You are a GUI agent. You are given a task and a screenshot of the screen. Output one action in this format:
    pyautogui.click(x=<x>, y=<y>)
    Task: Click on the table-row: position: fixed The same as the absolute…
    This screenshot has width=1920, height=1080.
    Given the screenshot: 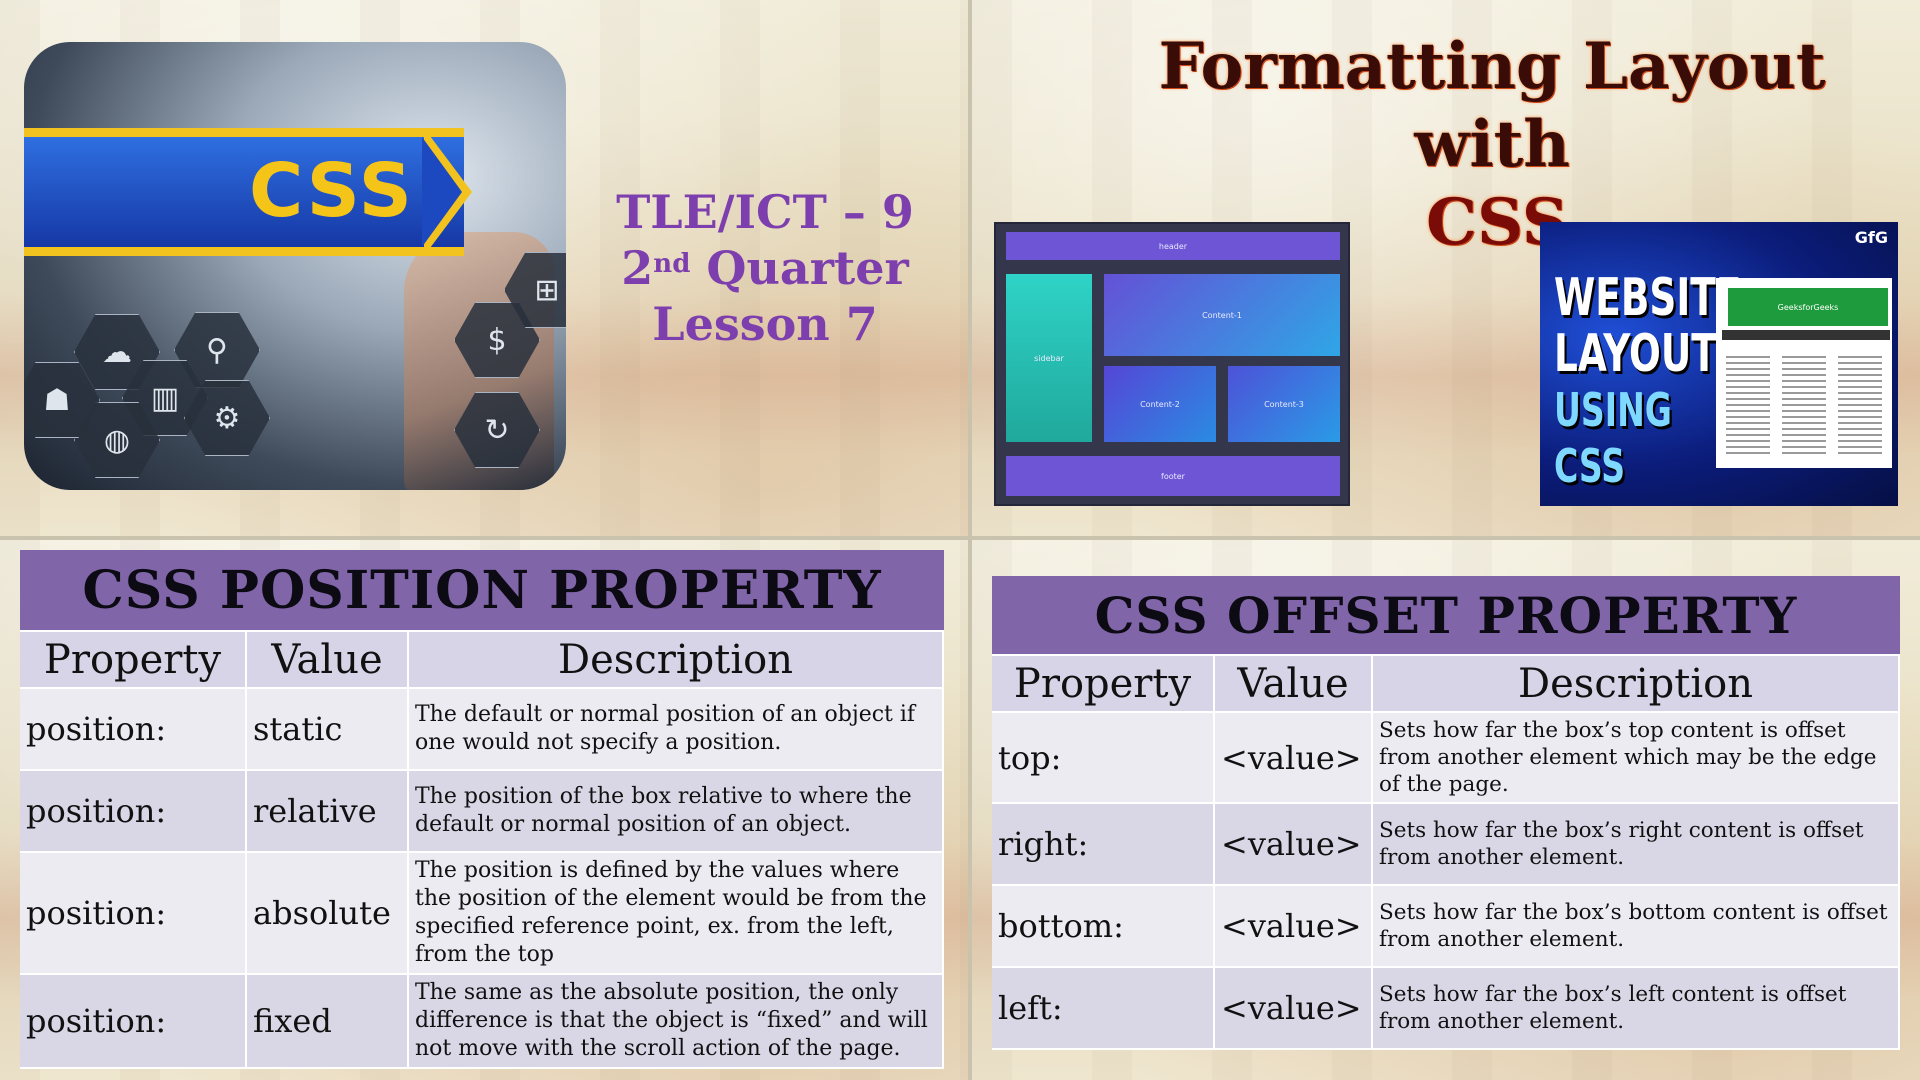 What is the action you would take?
    pyautogui.click(x=482, y=1021)
    